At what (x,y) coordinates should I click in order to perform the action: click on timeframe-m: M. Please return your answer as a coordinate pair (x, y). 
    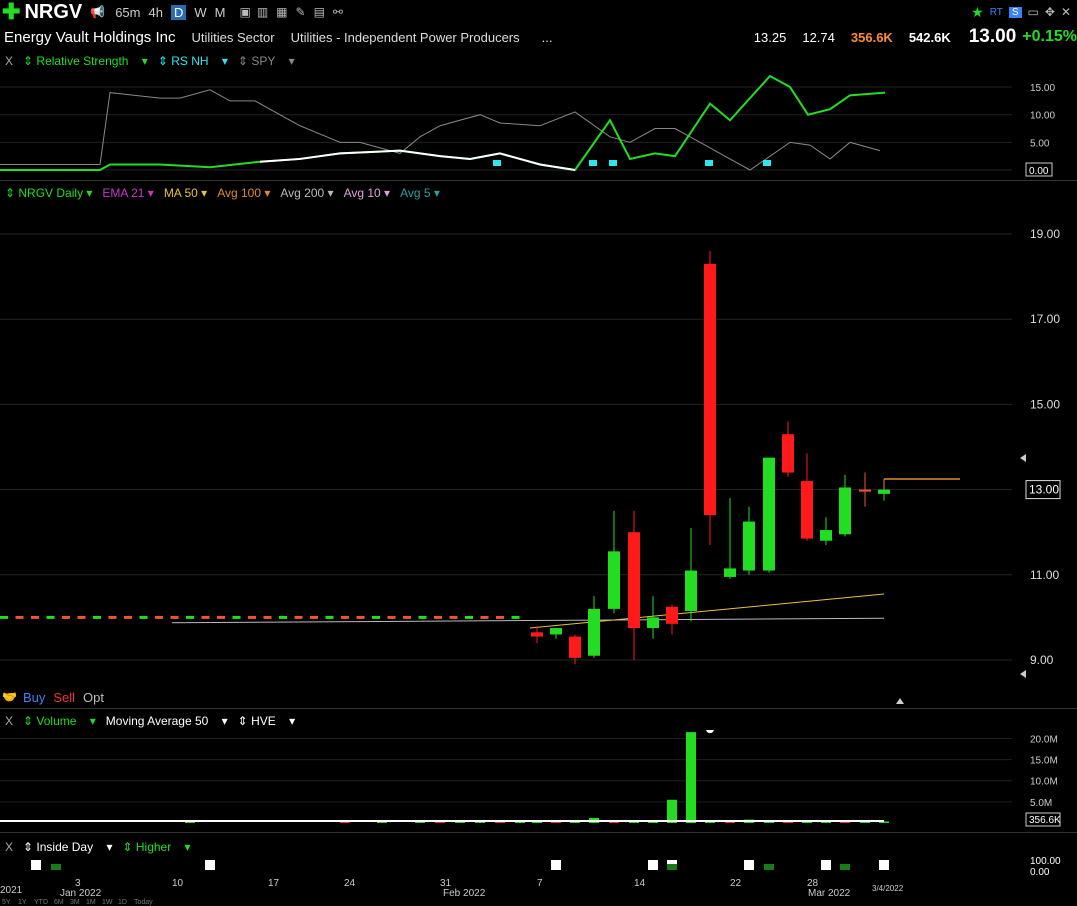
    Looking at the image, I should click on (220, 12).